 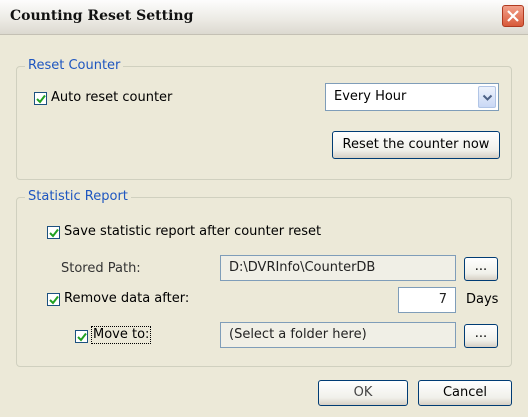 I want to click on move-to-checkbox, so click(x=81, y=336).